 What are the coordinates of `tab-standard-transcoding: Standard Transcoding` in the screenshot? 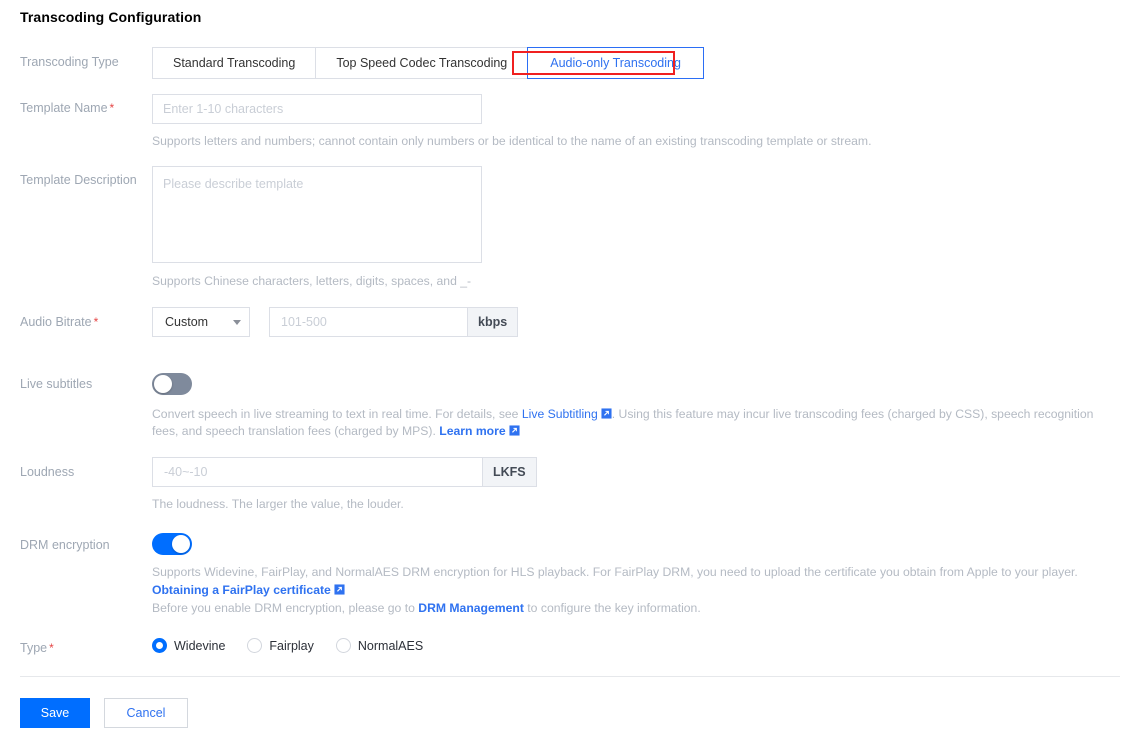 It's located at (234, 63).